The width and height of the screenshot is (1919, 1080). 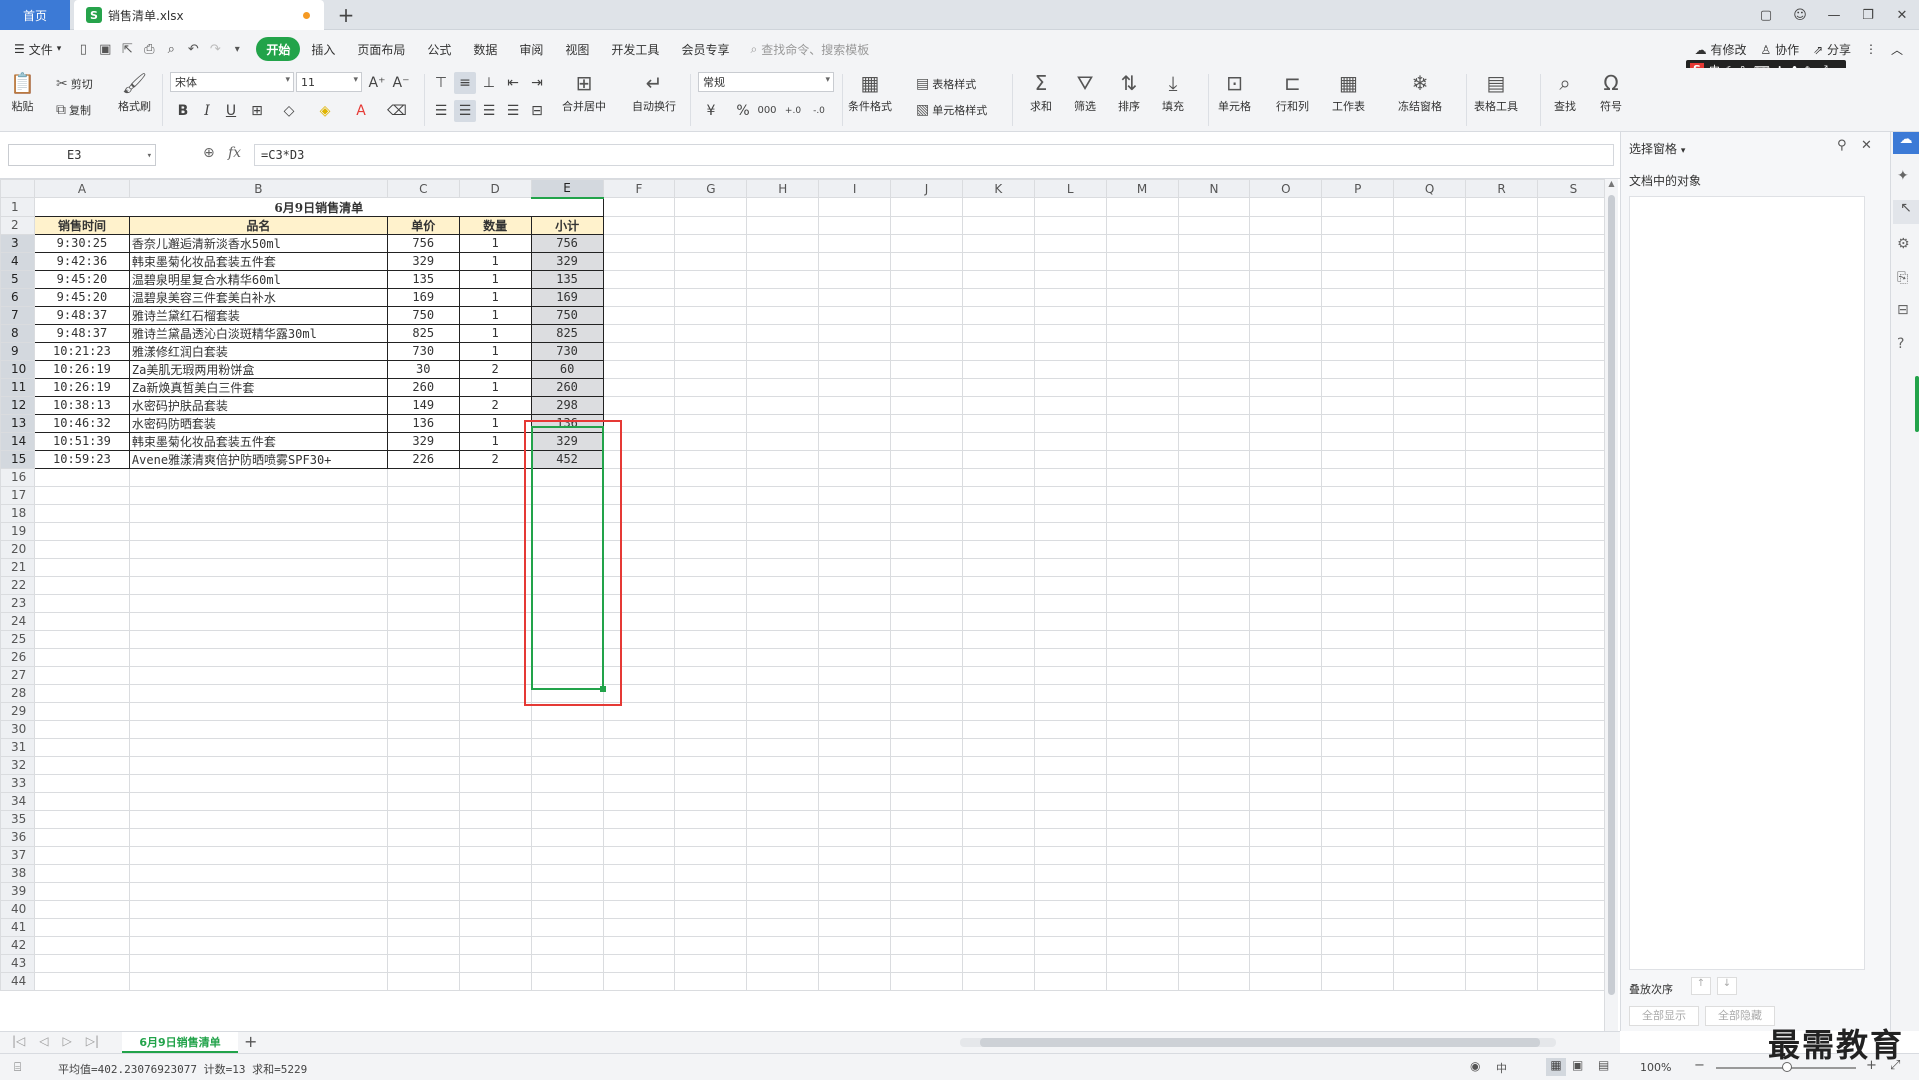 What do you see at coordinates (17, 747) in the screenshot?
I see `row-header: 31` at bounding box center [17, 747].